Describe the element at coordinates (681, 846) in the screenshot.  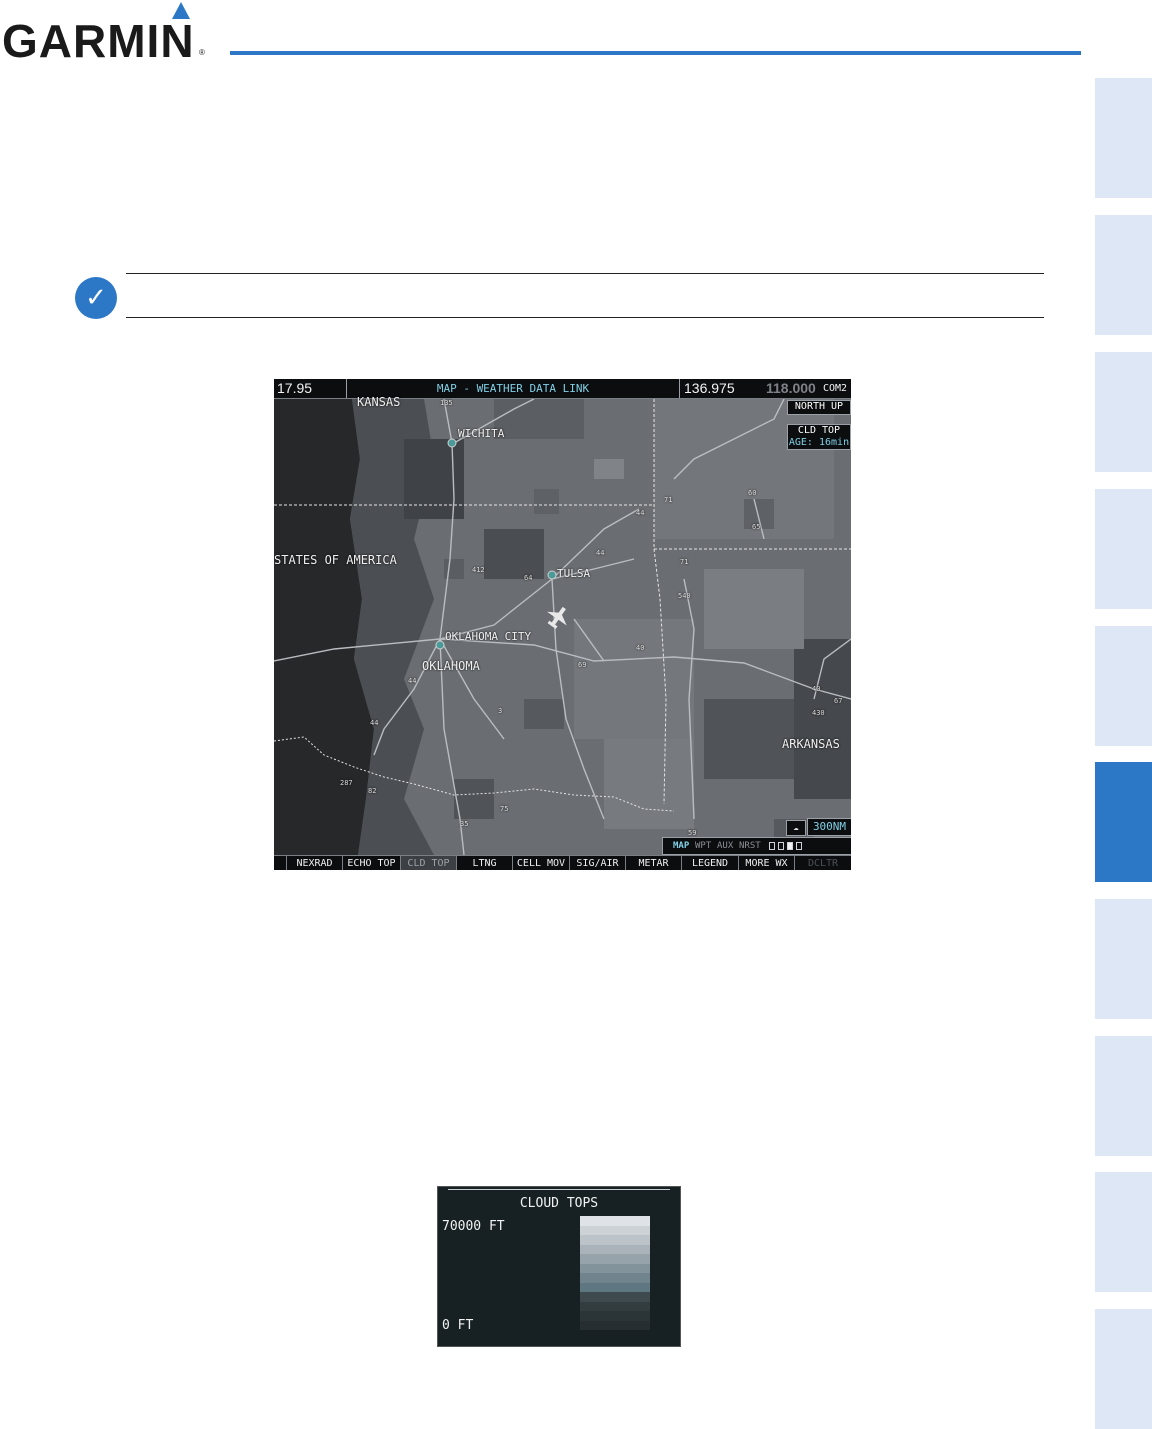
I see `page-group-active: MAP` at that location.